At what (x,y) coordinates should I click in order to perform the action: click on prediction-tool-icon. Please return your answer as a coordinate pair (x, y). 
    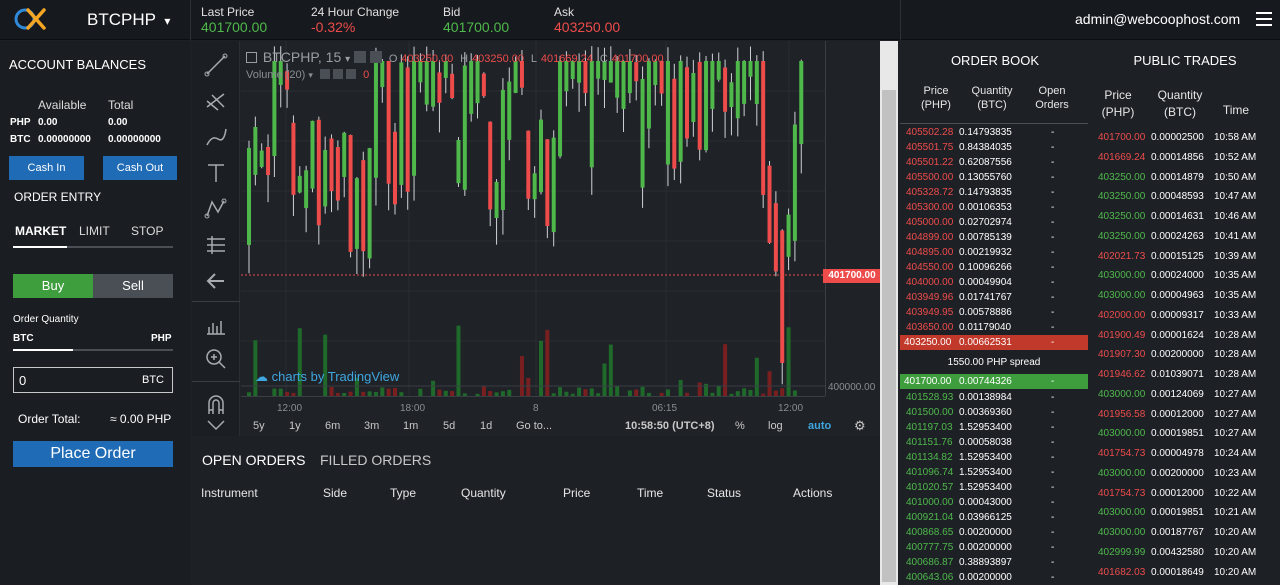
    Looking at the image, I should click on (216, 245).